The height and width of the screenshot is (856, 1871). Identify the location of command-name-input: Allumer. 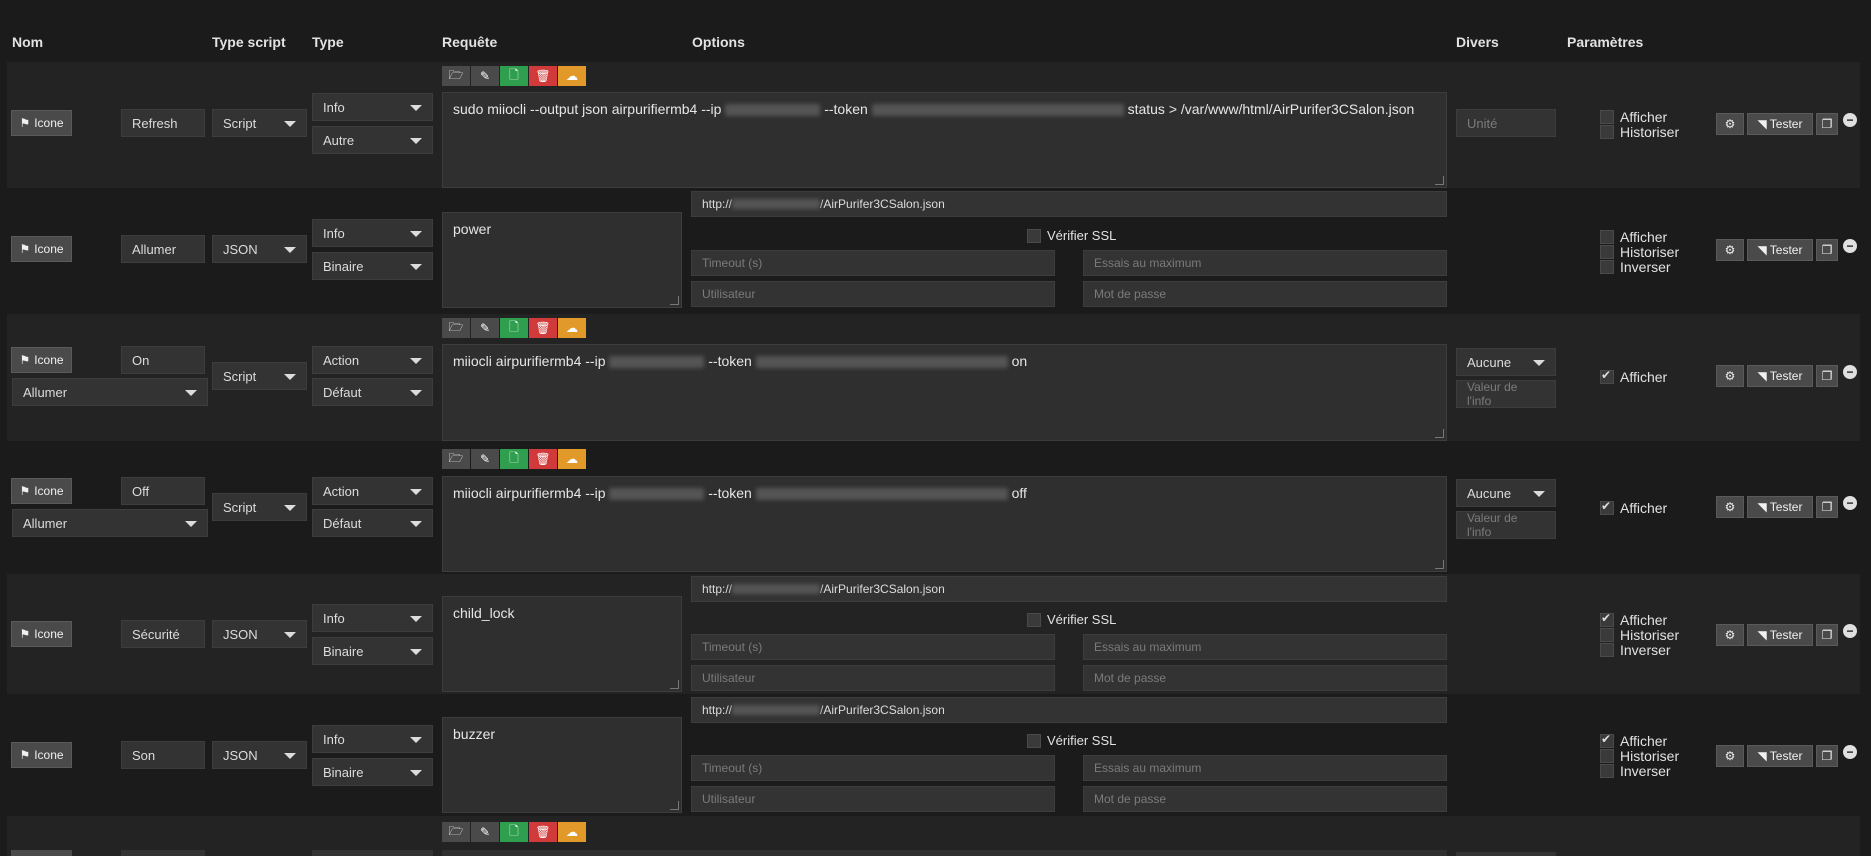
(163, 249).